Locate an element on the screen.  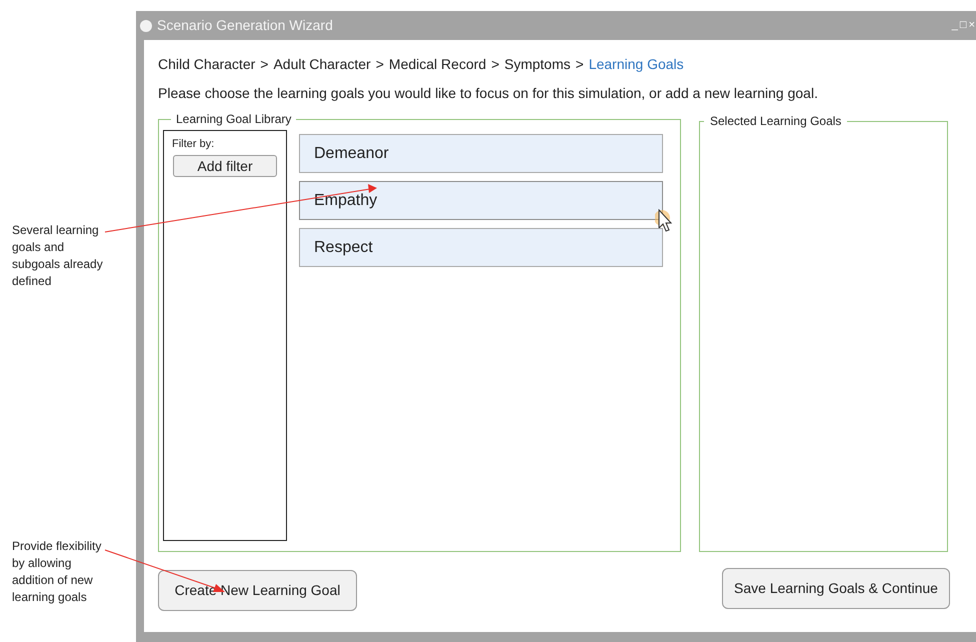
breadcrumb-item: Symptoms is located at coordinates (537, 64).